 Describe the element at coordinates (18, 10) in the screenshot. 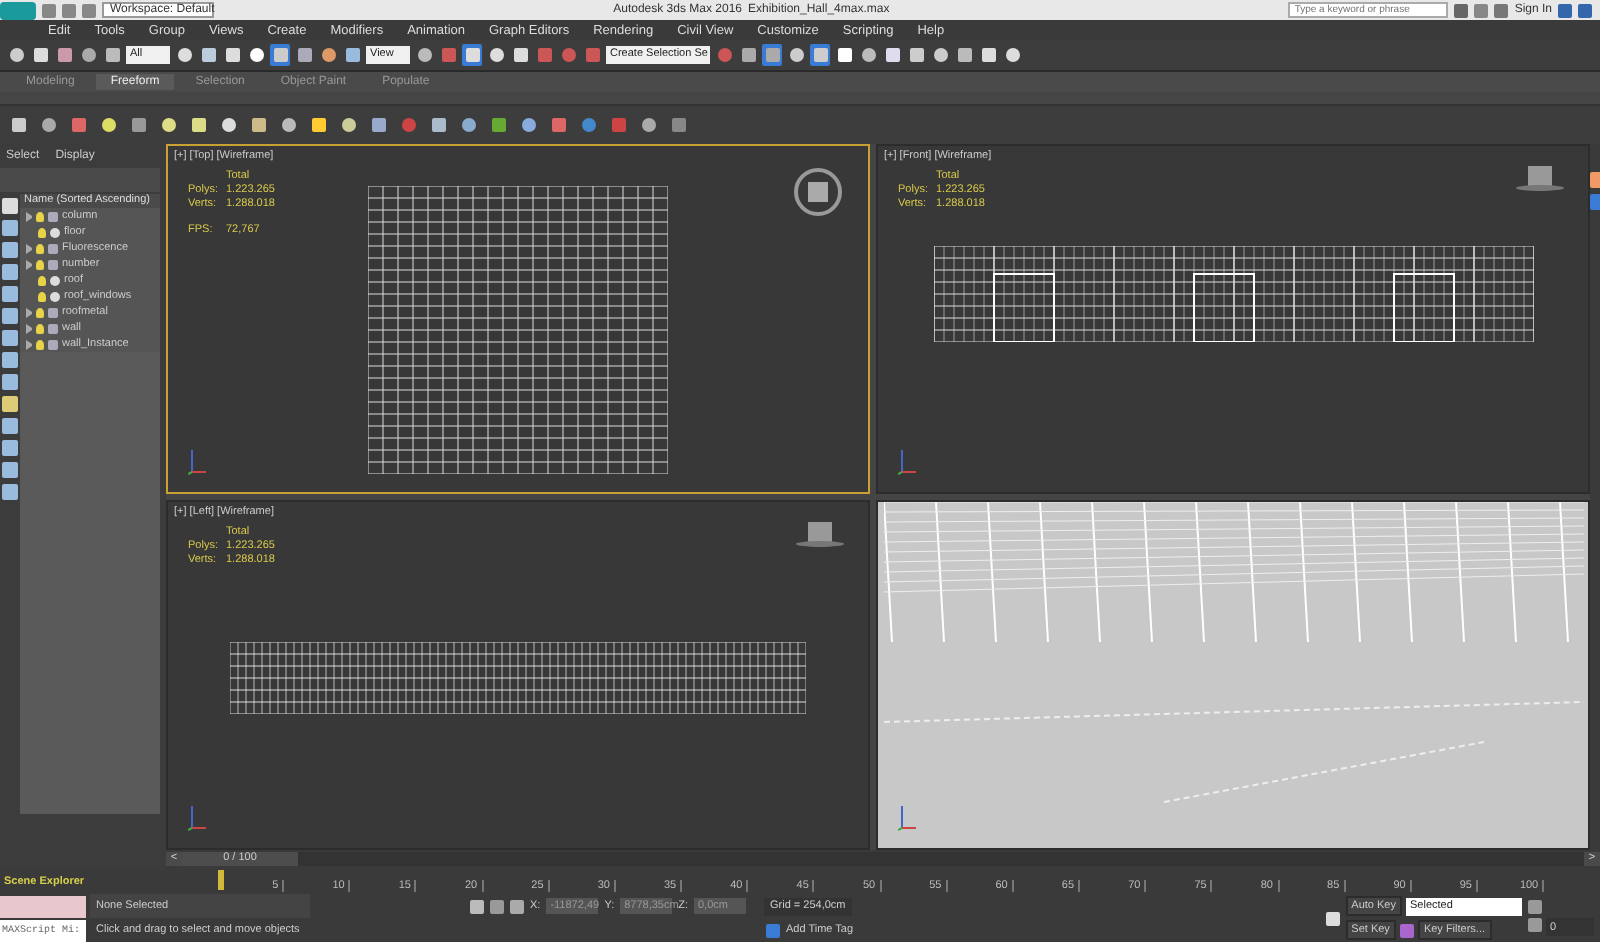

I see `app-logo` at that location.